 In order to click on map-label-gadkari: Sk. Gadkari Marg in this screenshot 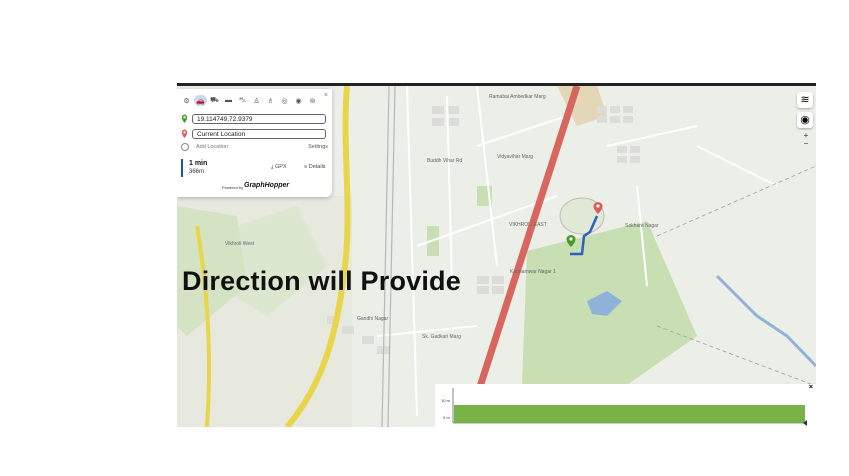, I will do `click(441, 337)`.